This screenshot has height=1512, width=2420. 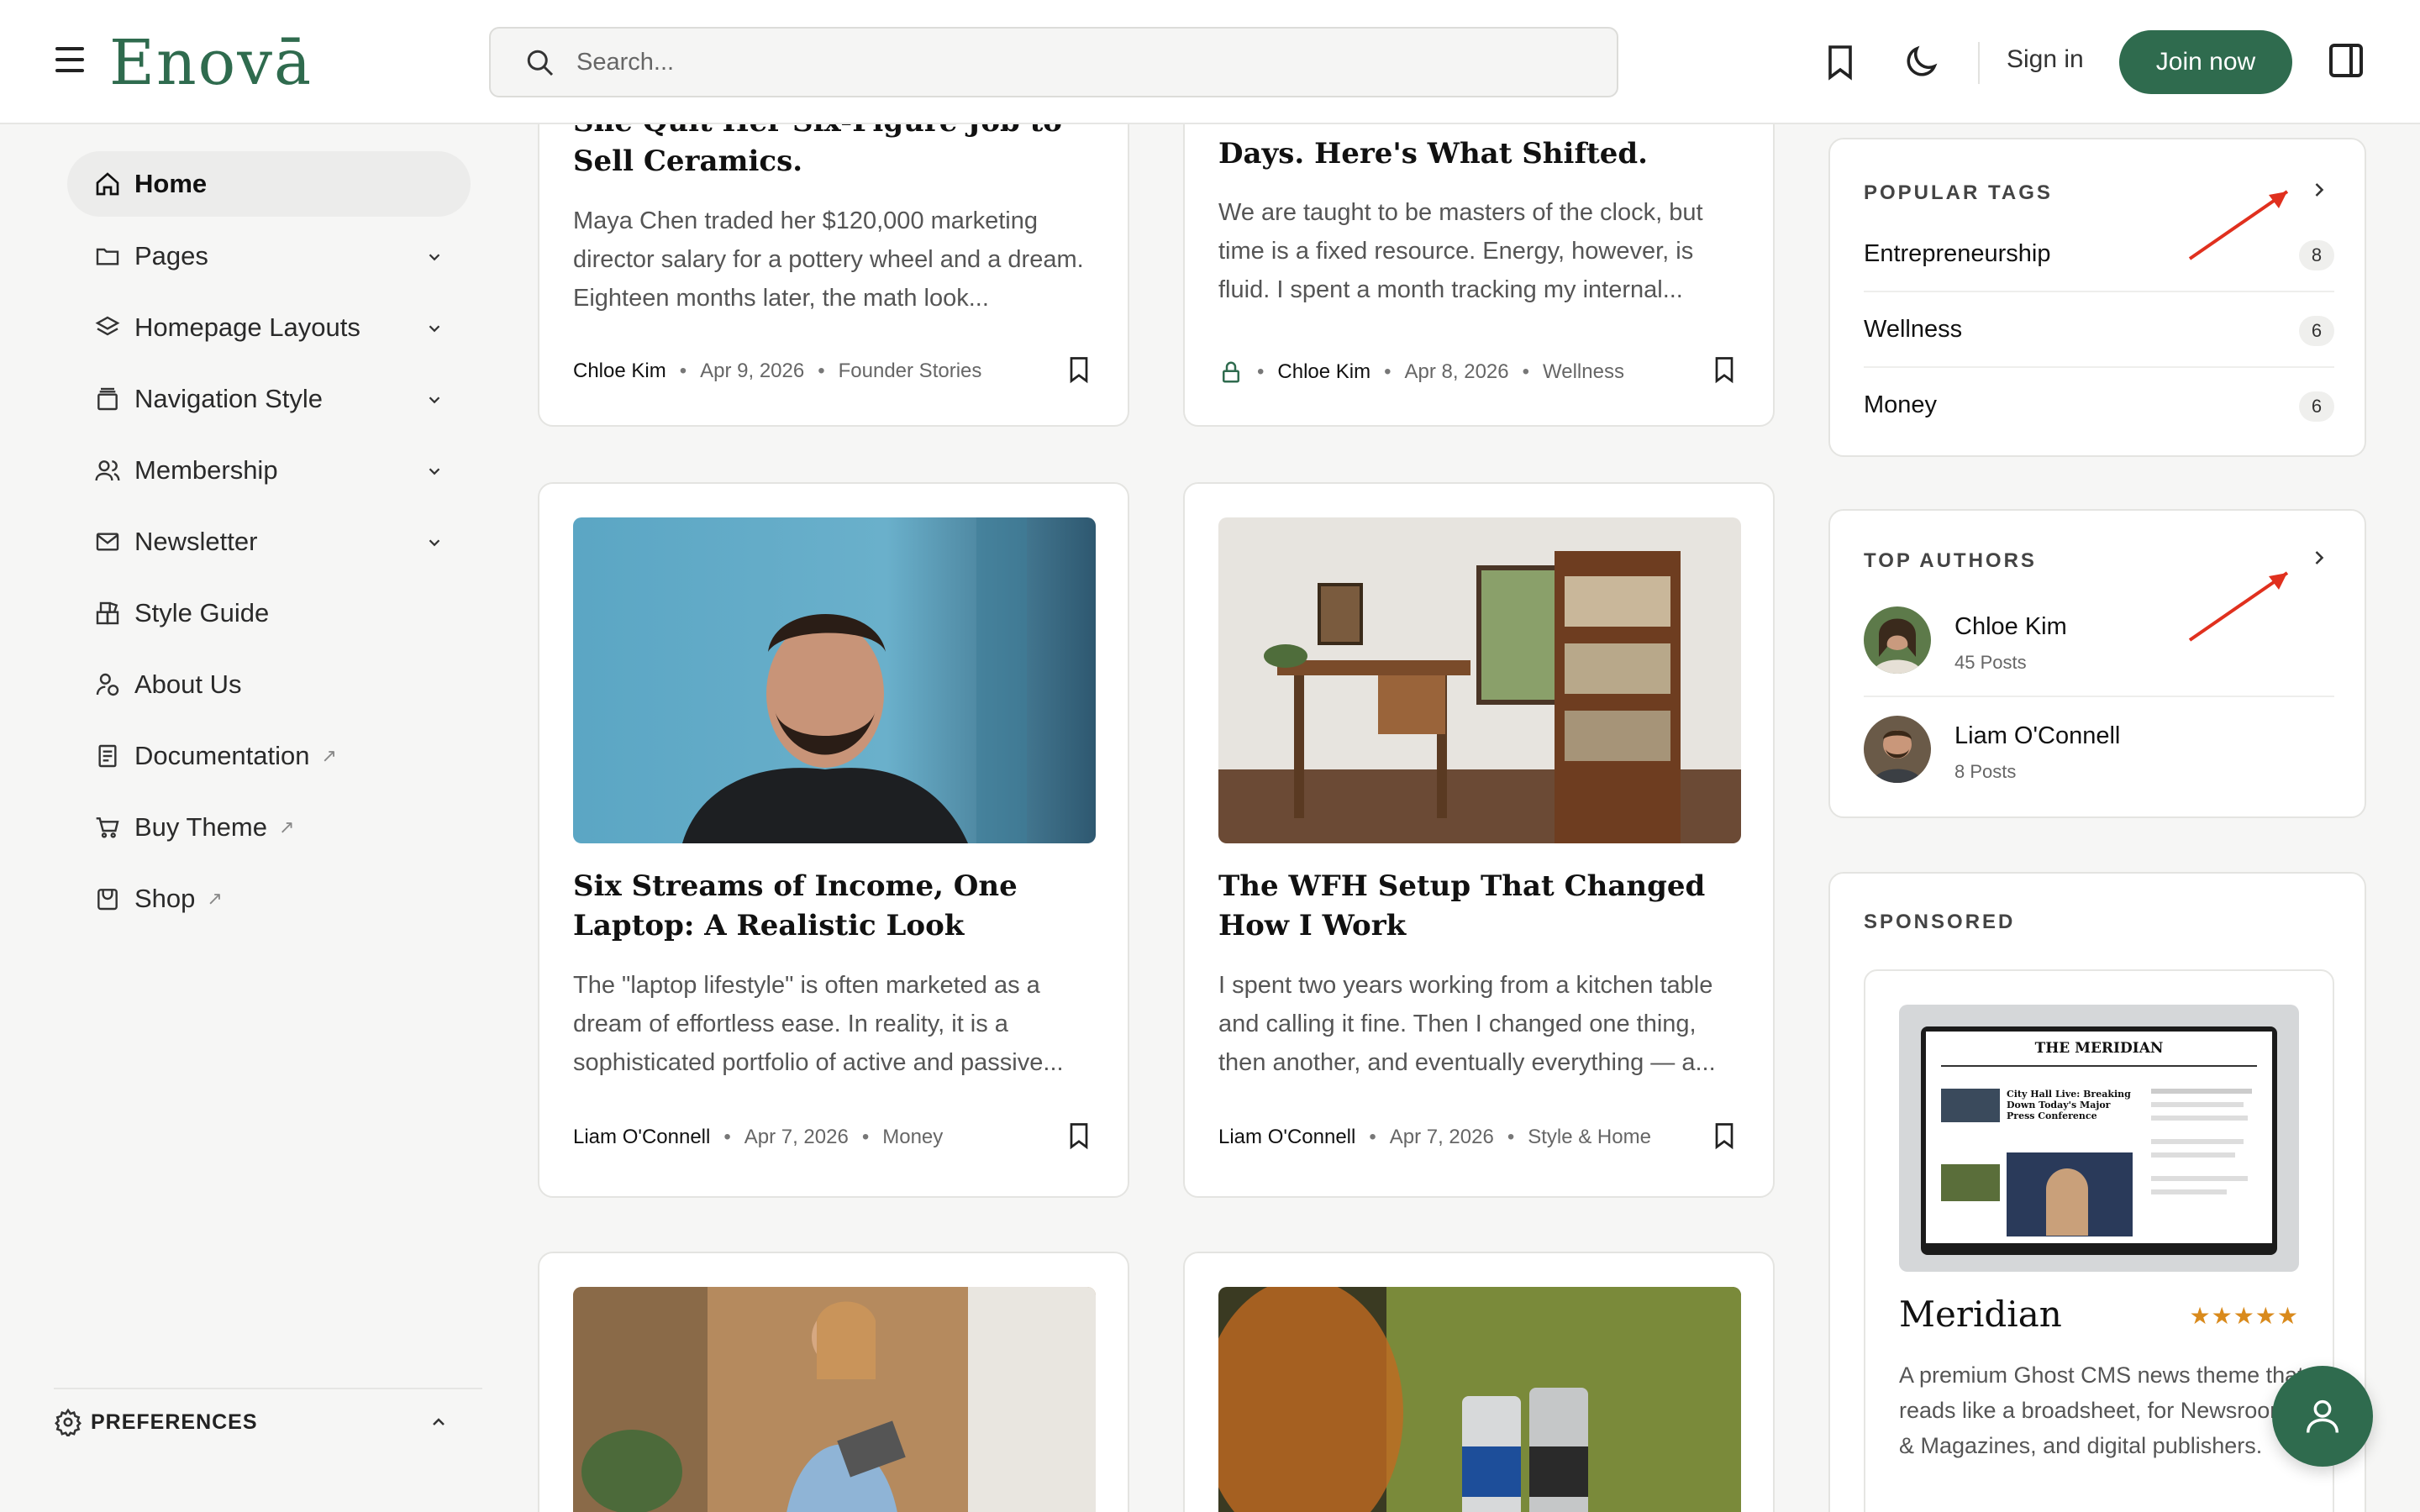 What do you see at coordinates (196, 541) in the screenshot?
I see `sidebar-item-label: Newsletter` at bounding box center [196, 541].